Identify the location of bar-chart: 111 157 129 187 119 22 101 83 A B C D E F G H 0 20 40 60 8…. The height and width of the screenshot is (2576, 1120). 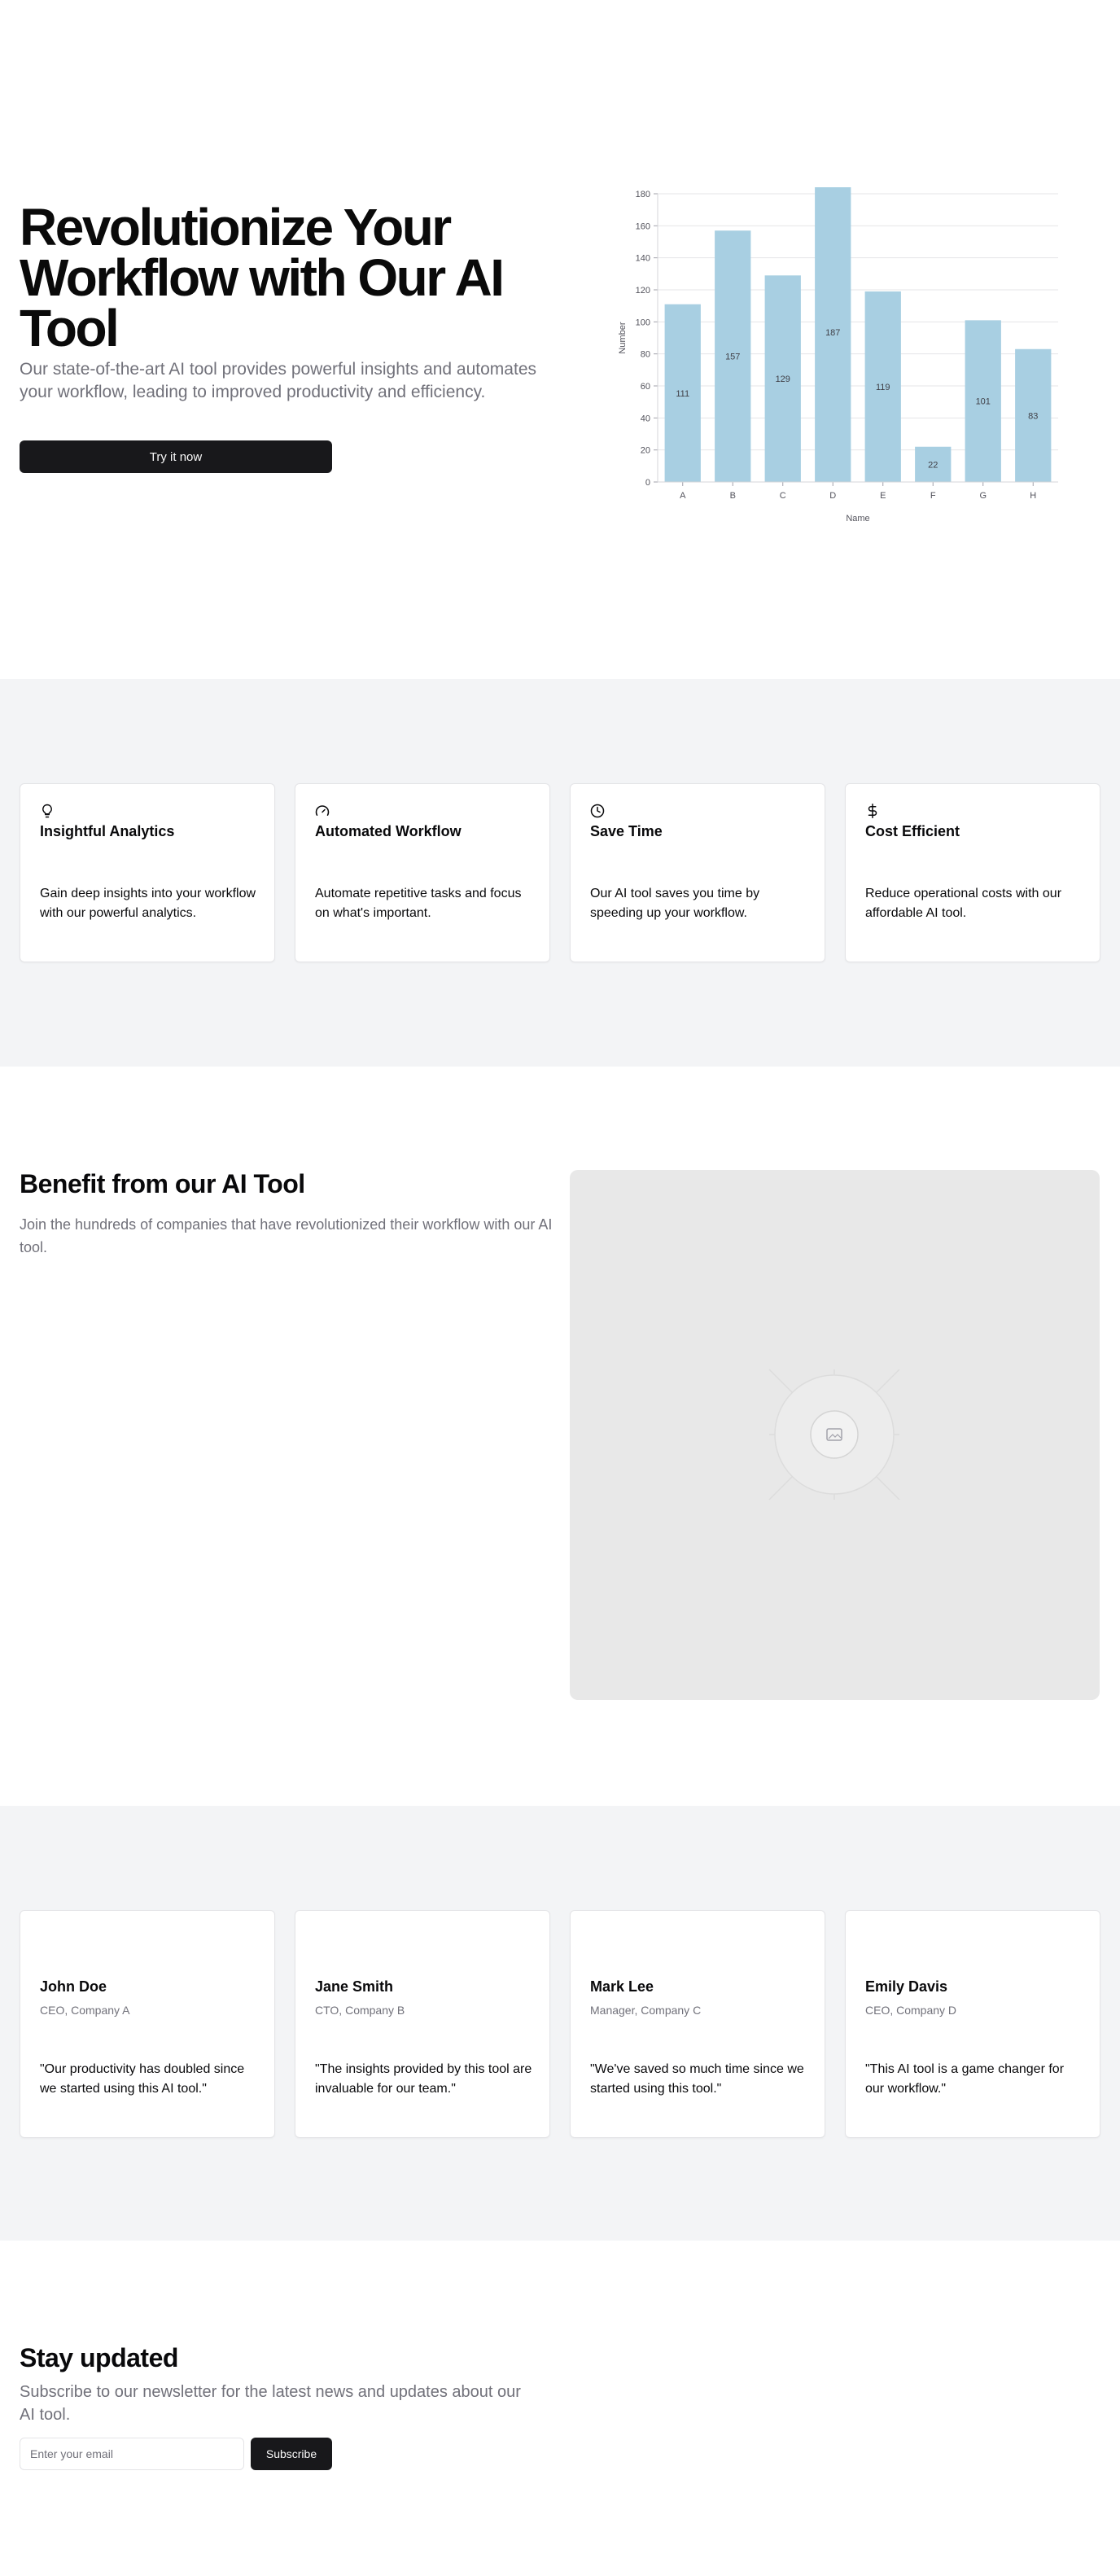
(840, 355).